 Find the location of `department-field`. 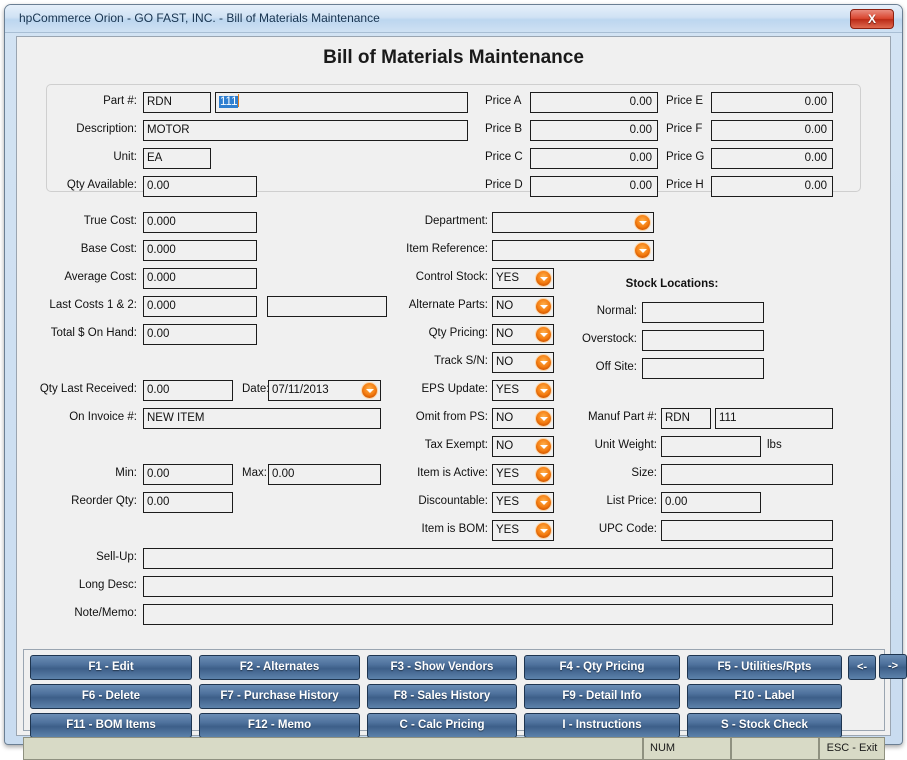

department-field is located at coordinates (573, 222).